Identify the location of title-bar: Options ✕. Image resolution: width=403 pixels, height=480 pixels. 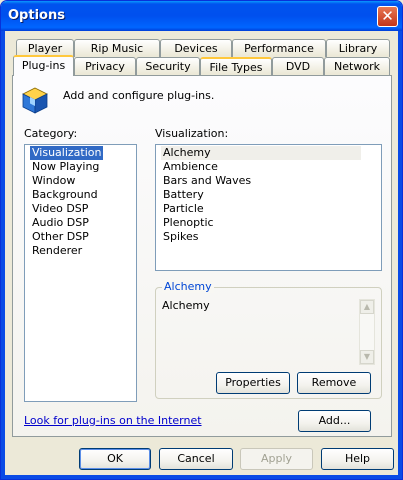
(201, 16).